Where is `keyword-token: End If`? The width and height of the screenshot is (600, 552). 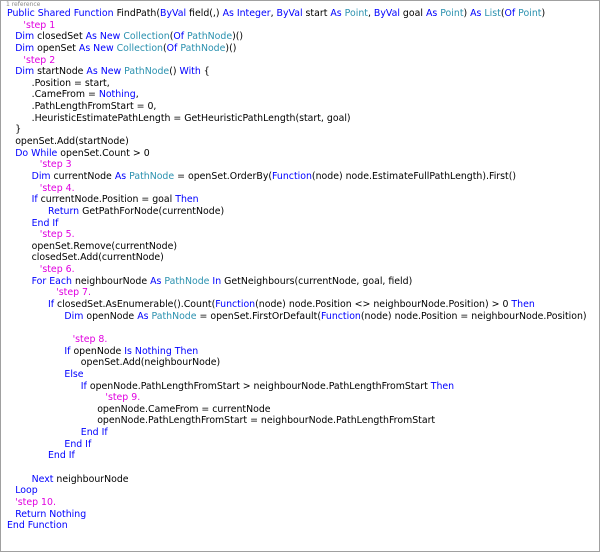 keyword-token: End If is located at coordinates (94, 433).